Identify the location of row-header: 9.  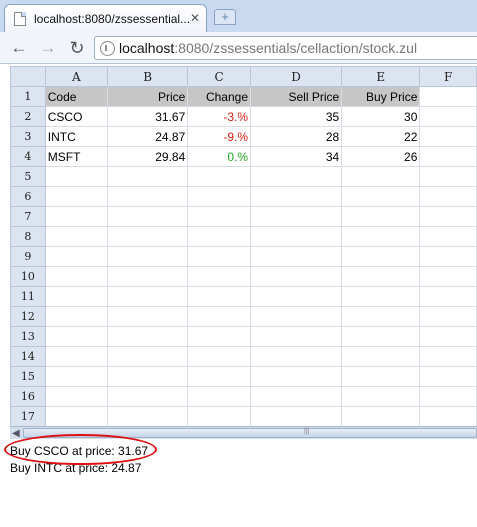
(28, 256).